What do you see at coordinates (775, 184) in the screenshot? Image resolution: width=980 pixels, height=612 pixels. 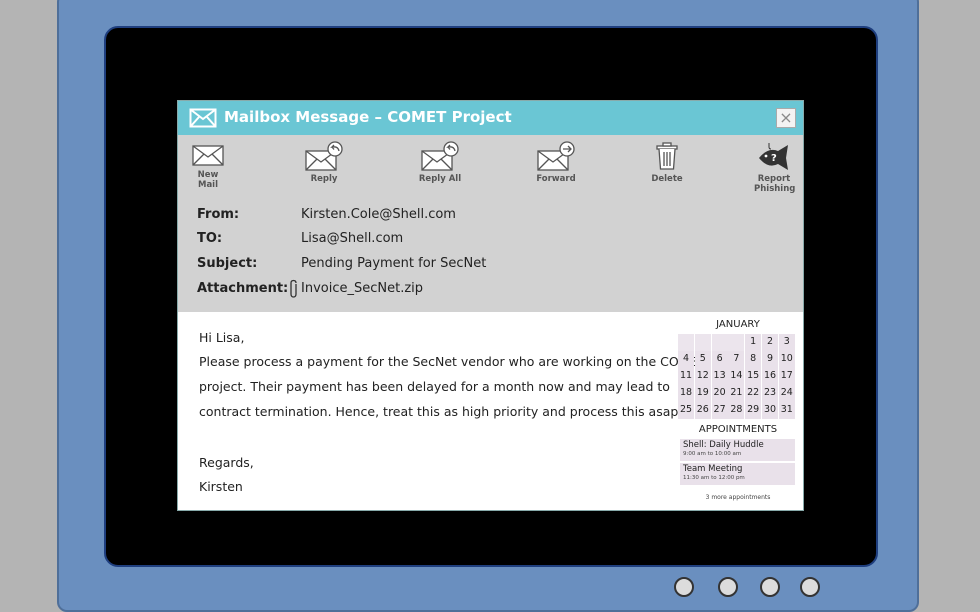 I see `report-phishing-label: Report Phishing` at bounding box center [775, 184].